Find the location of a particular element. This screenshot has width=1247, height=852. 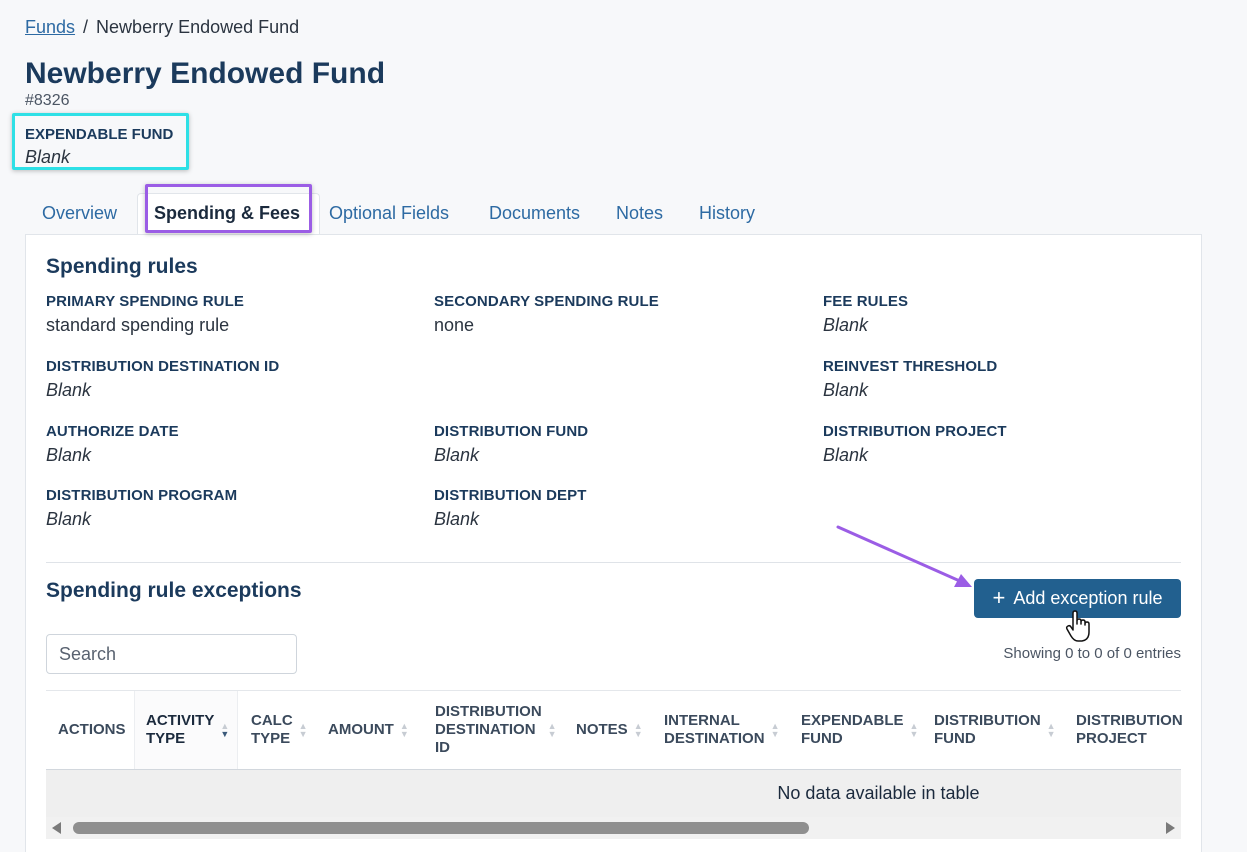

scroll-left-icon is located at coordinates (56, 828).